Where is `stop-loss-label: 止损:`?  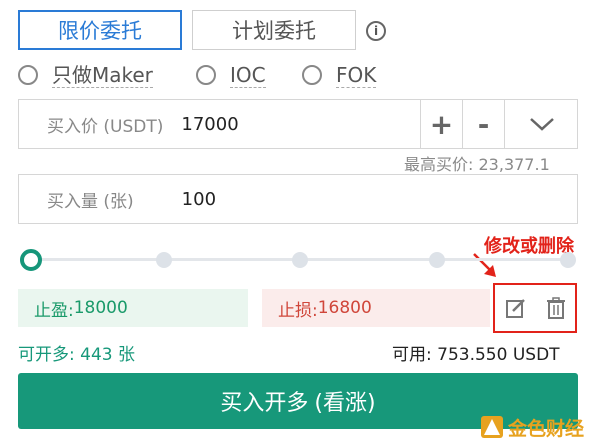 stop-loss-label: 止损: is located at coordinates (298, 310).